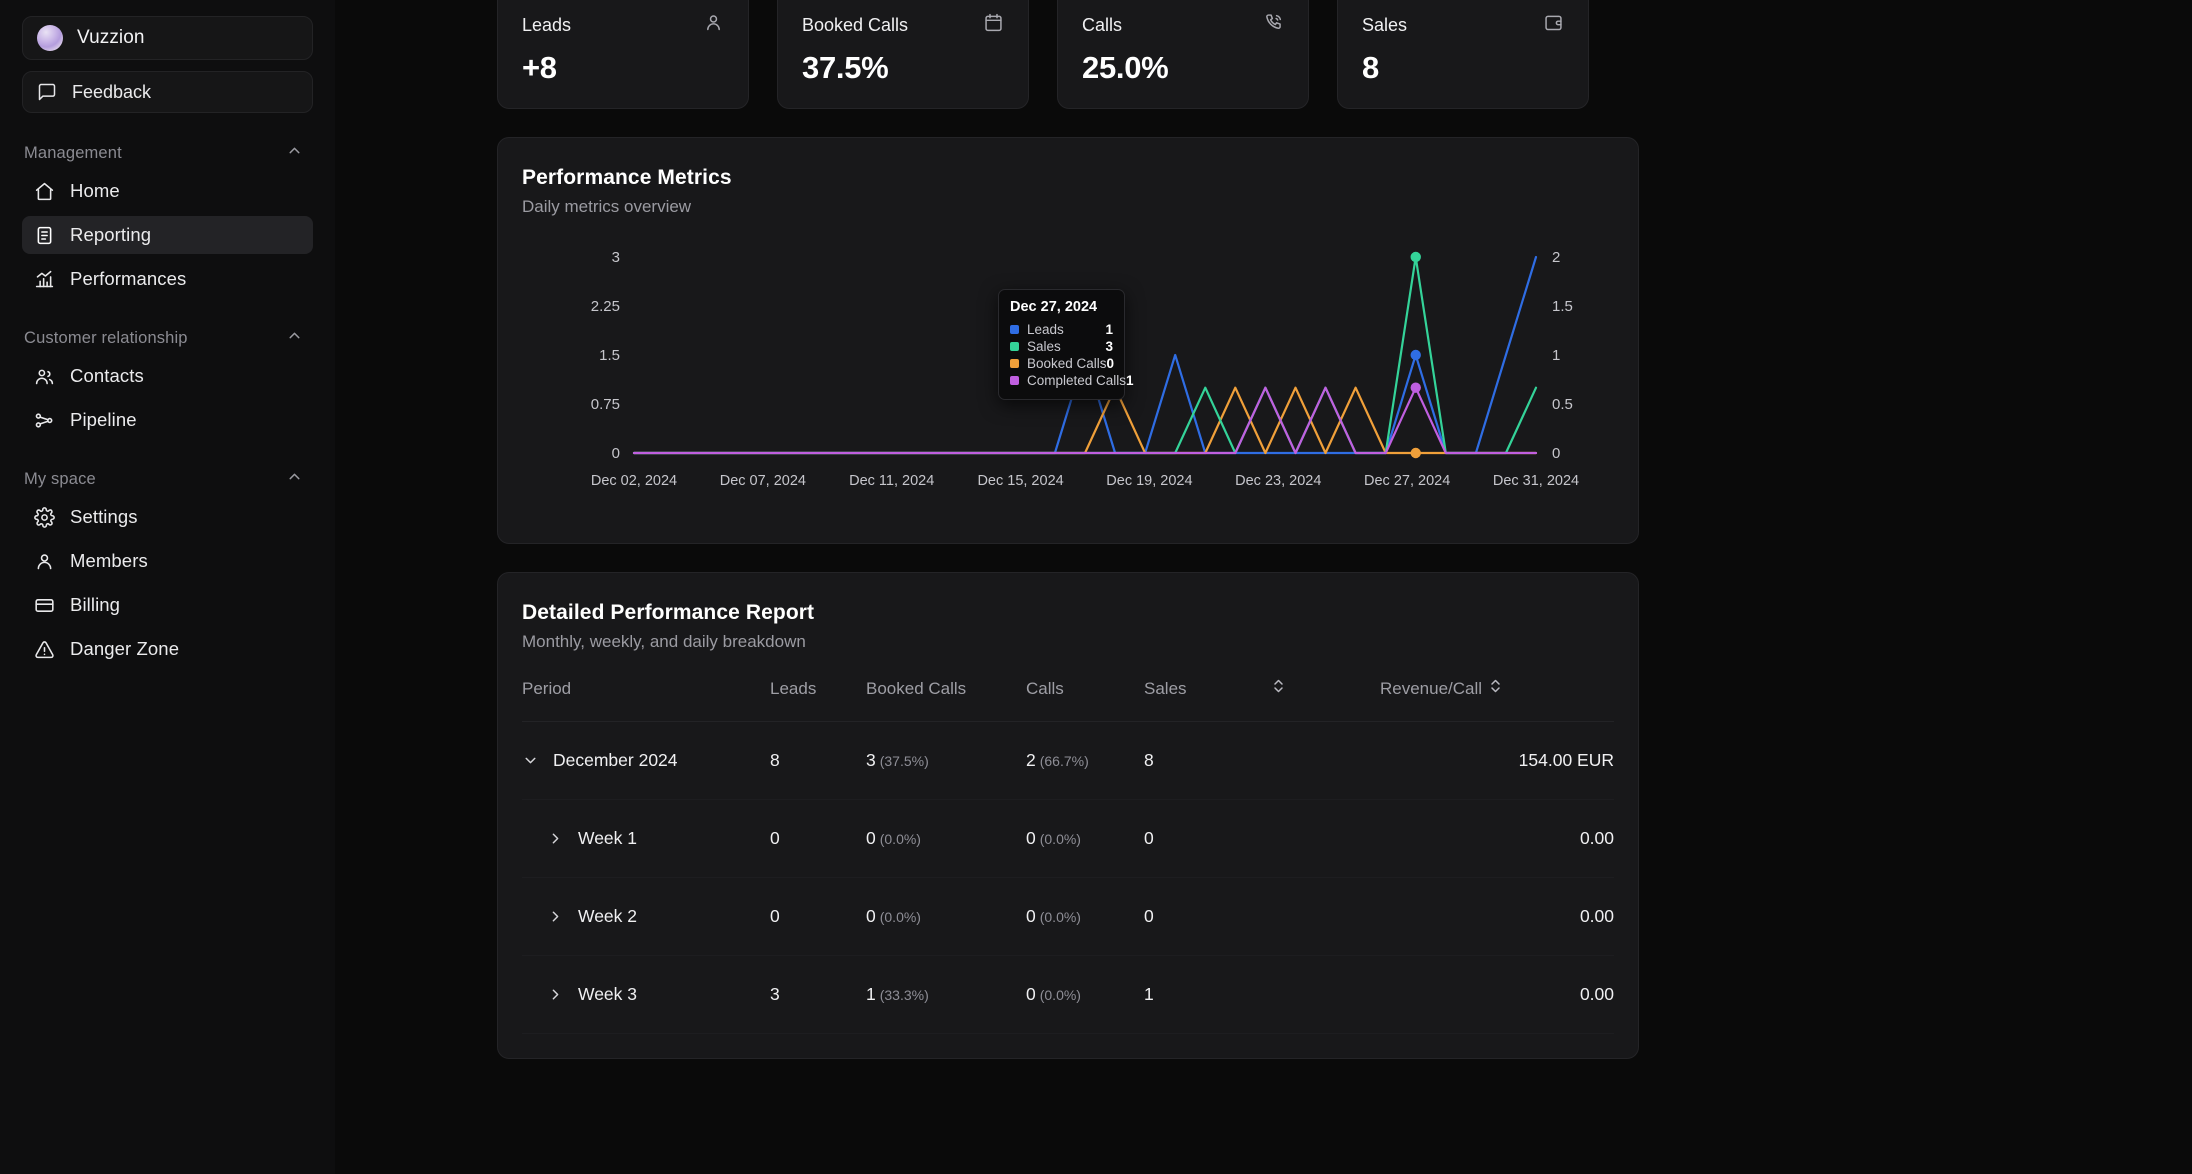 The height and width of the screenshot is (1174, 2192). What do you see at coordinates (167, 649) in the screenshot?
I see `sidebar-item-danger-zone: Danger Zone` at bounding box center [167, 649].